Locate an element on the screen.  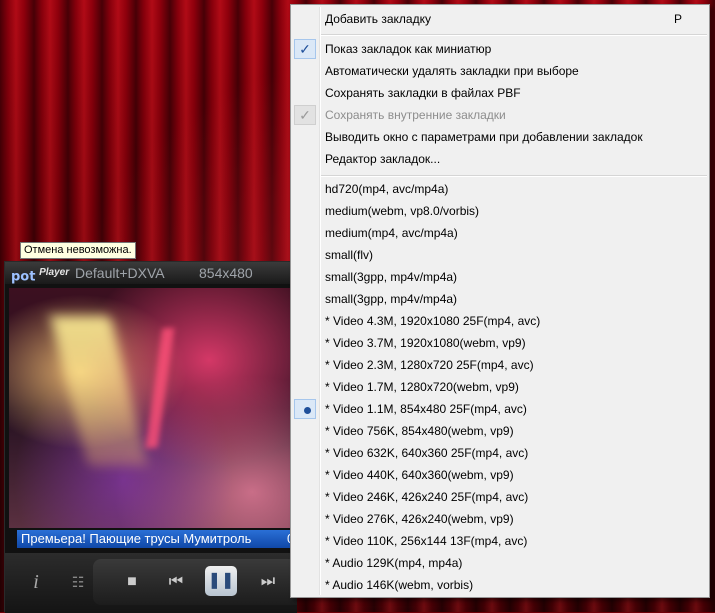
menu-item-label: * Video 276K, 426x240(webm, vp9) is located at coordinates (419, 519).